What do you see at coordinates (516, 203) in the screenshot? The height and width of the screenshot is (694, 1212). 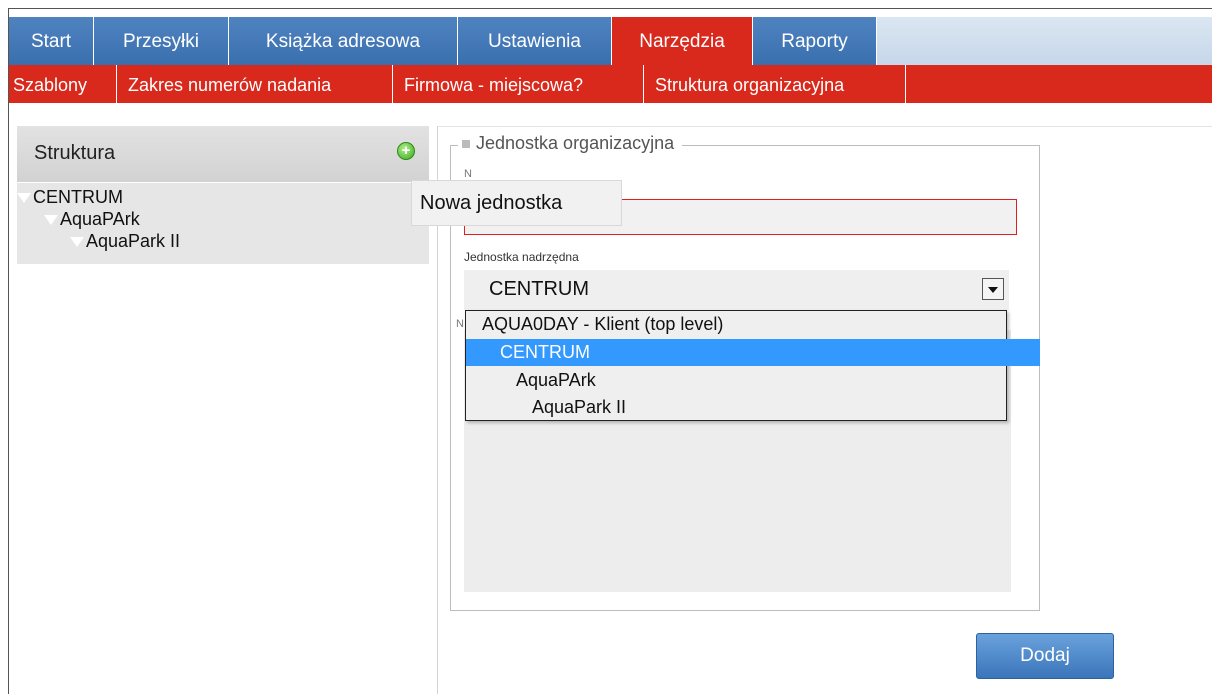 I see `add-unit-tooltip: Nowa jednostka` at bounding box center [516, 203].